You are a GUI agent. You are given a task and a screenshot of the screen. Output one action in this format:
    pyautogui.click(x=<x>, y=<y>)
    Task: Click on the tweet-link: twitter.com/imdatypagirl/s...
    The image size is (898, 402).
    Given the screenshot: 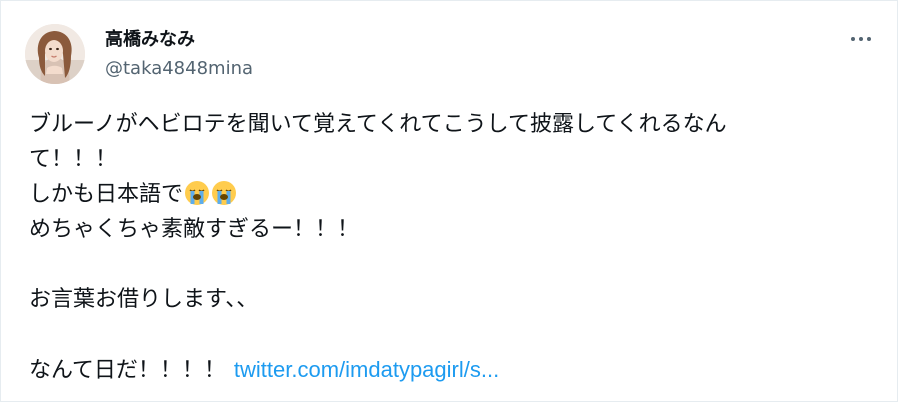 What is the action you would take?
    pyautogui.click(x=366, y=369)
    